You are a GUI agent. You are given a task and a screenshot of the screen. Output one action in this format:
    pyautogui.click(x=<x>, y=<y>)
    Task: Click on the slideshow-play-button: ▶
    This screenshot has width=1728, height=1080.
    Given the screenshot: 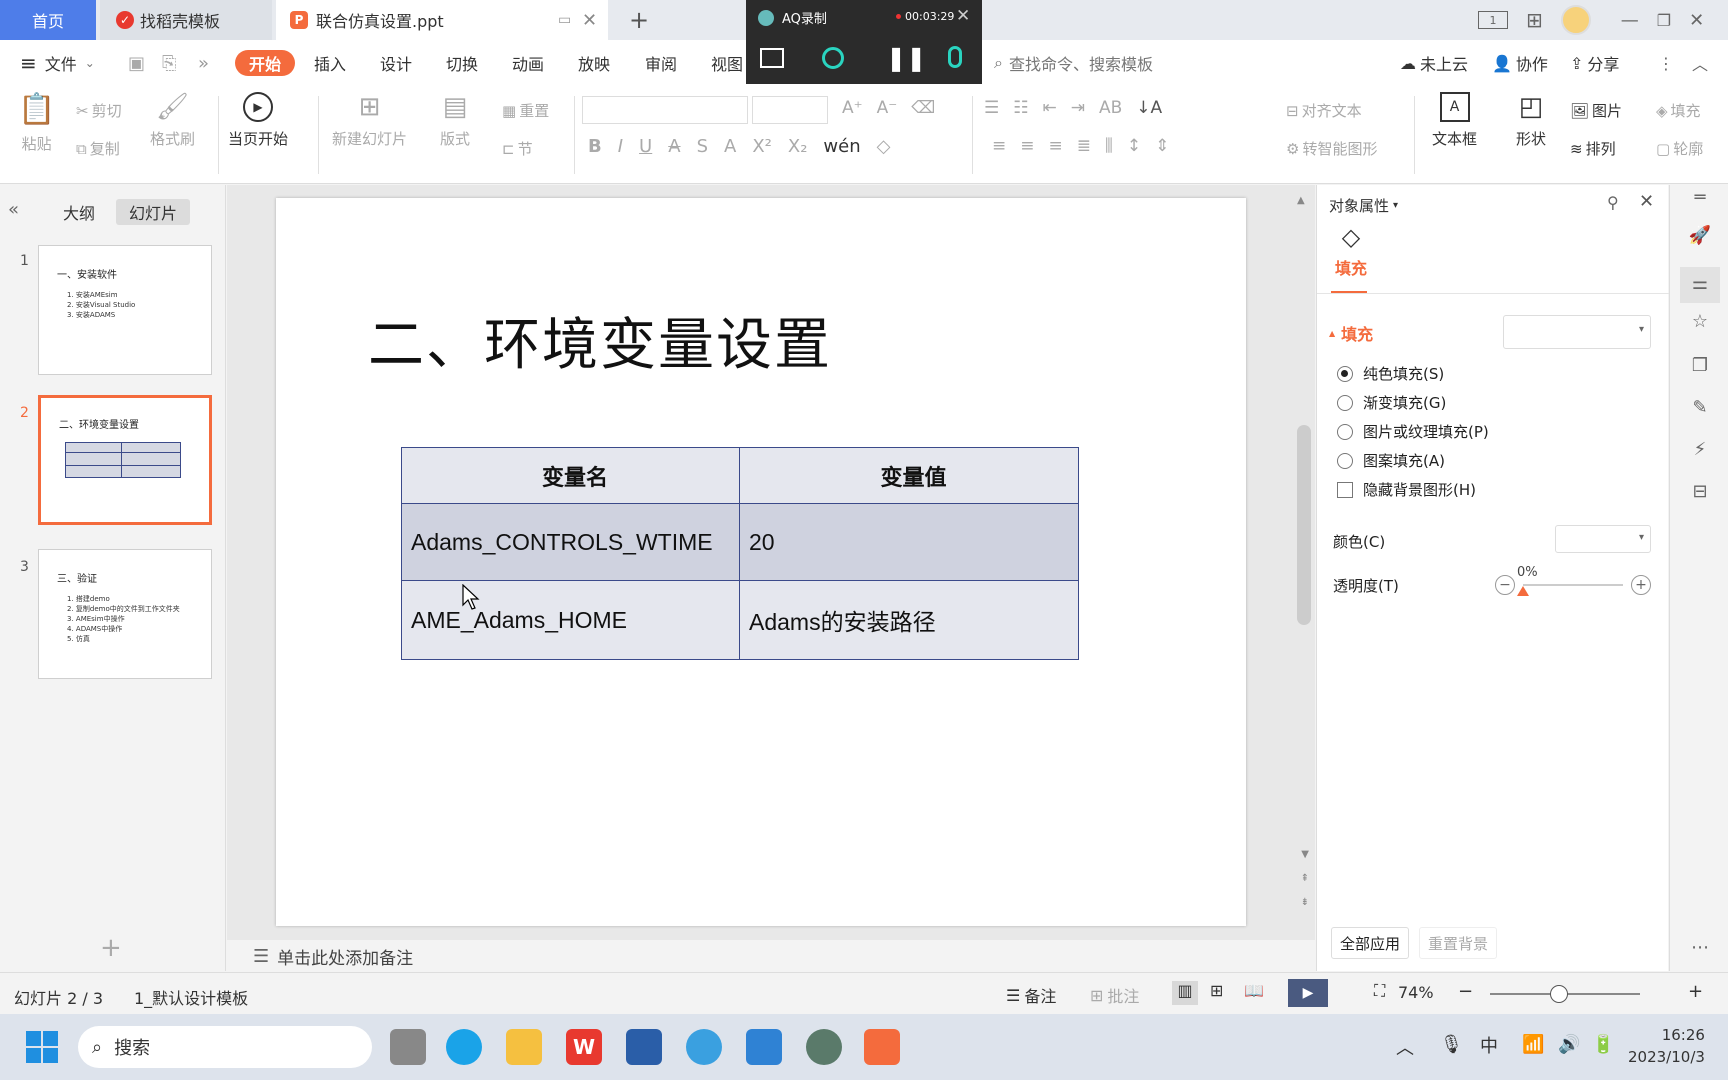 What is the action you would take?
    pyautogui.click(x=1308, y=993)
    